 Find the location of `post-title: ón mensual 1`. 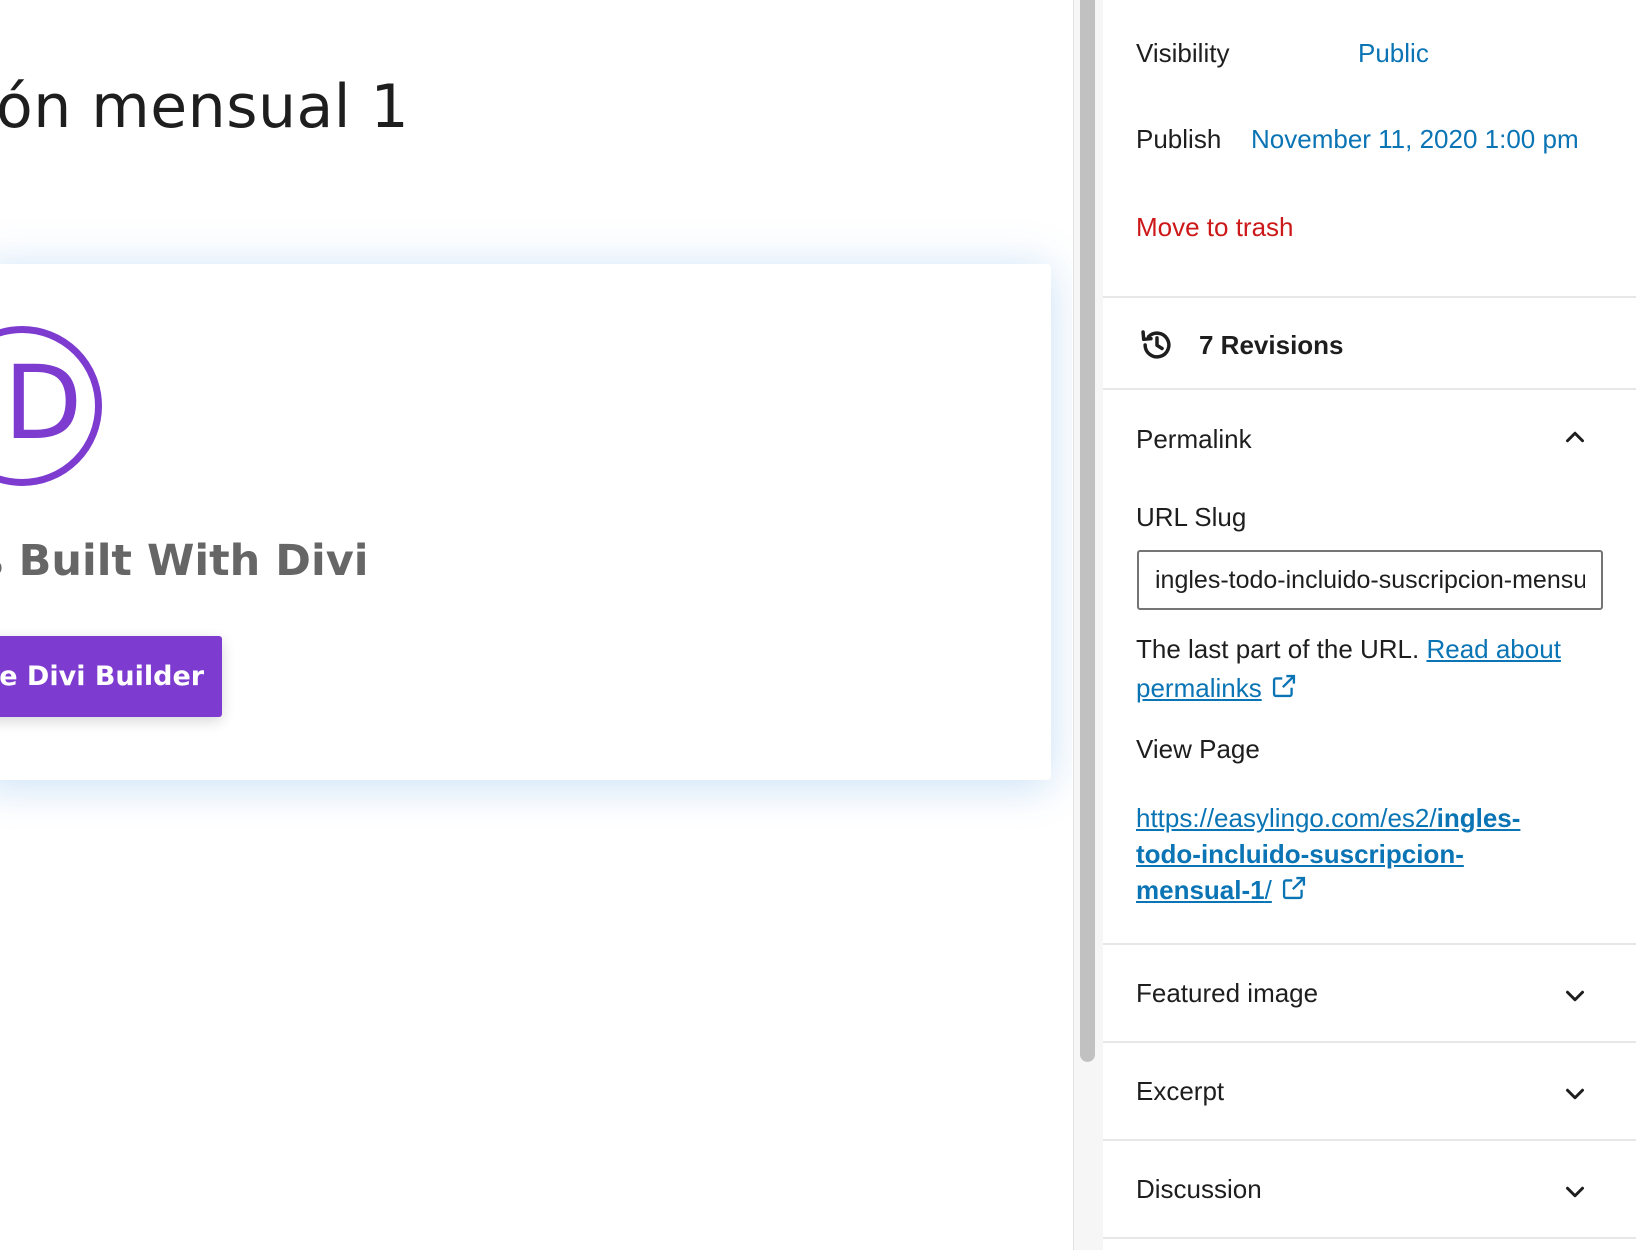

post-title: ón mensual 1 is located at coordinates (204, 107).